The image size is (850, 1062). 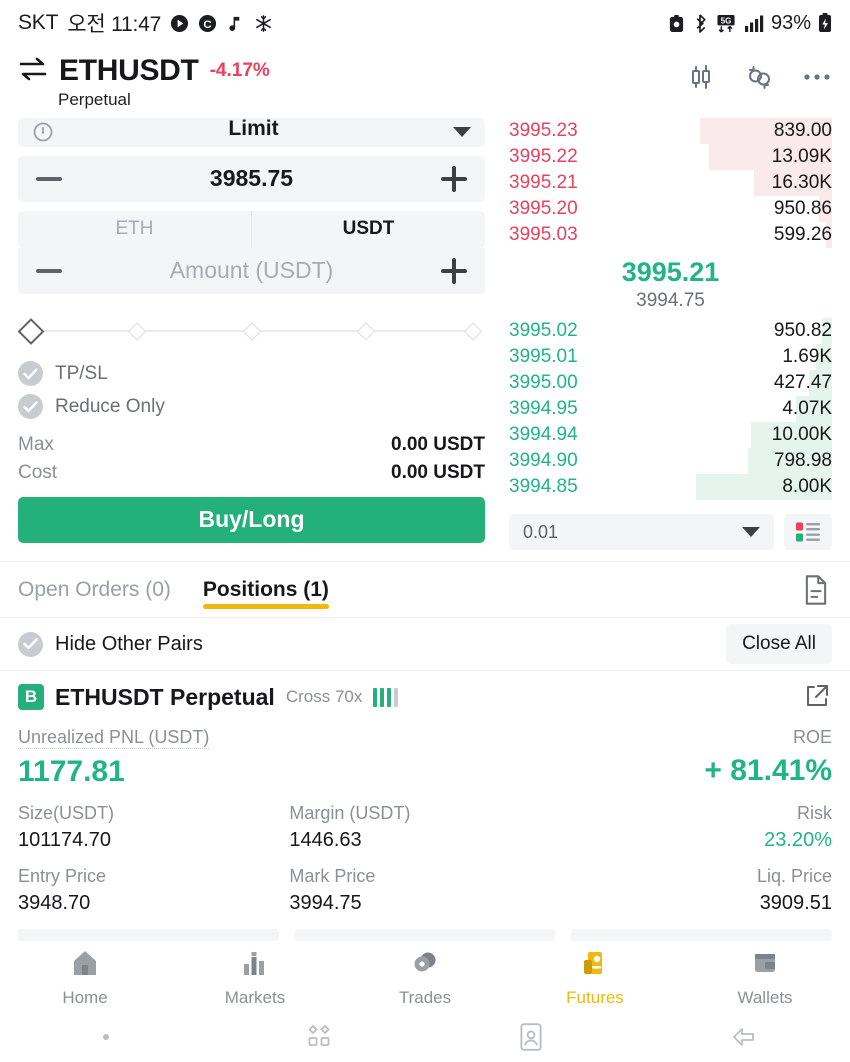 I want to click on amount-slider, so click(x=251, y=331).